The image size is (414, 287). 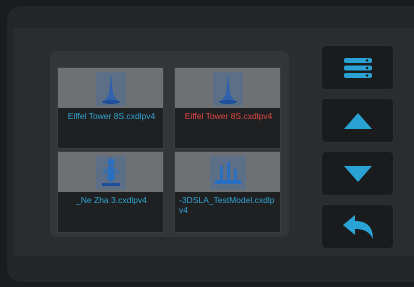 What do you see at coordinates (227, 205) in the screenshot?
I see `file-name: -3DSLA_TestModel.cxdlpv4` at bounding box center [227, 205].